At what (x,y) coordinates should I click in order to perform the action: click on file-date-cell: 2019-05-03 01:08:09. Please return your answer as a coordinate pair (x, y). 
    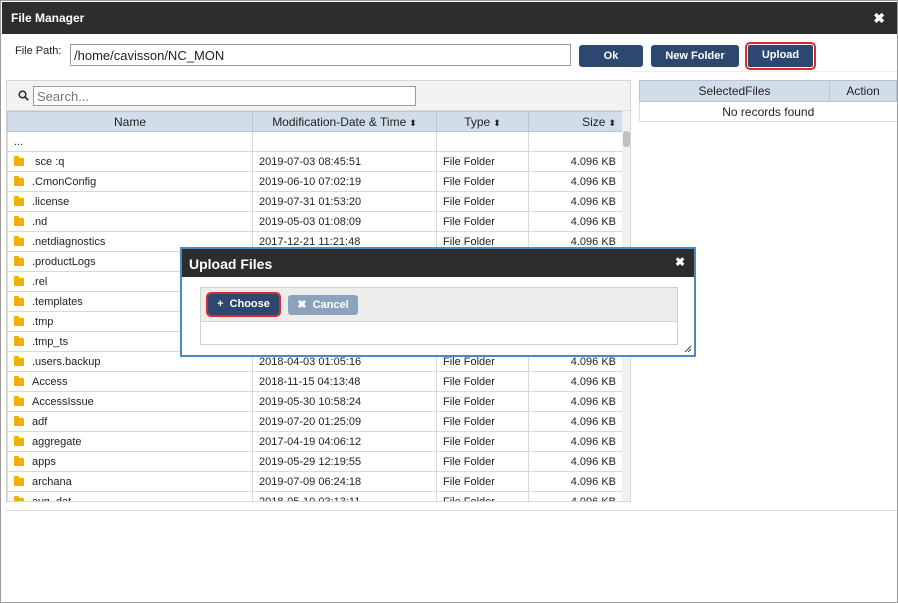
    Looking at the image, I should click on (344, 221).